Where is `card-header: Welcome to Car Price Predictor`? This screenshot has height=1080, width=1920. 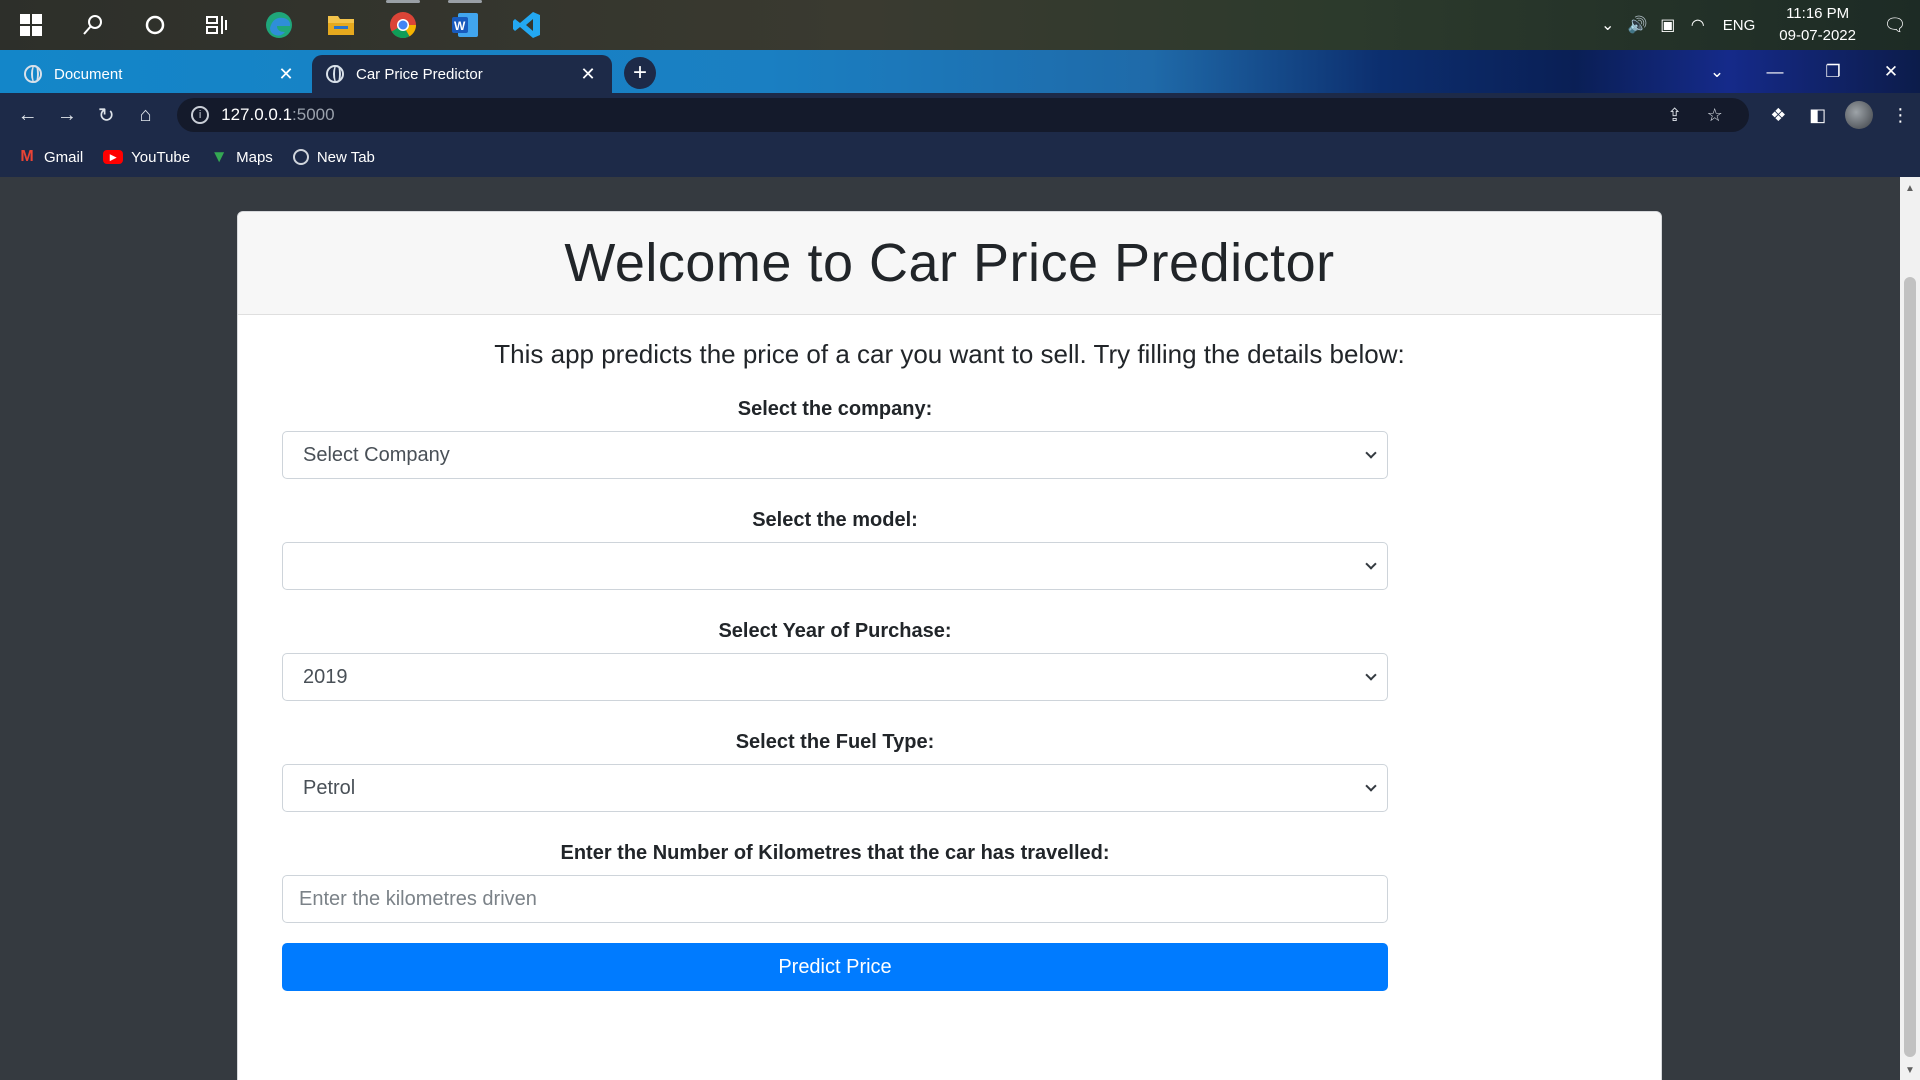 card-header: Welcome to Car Price Predictor is located at coordinates (949, 263).